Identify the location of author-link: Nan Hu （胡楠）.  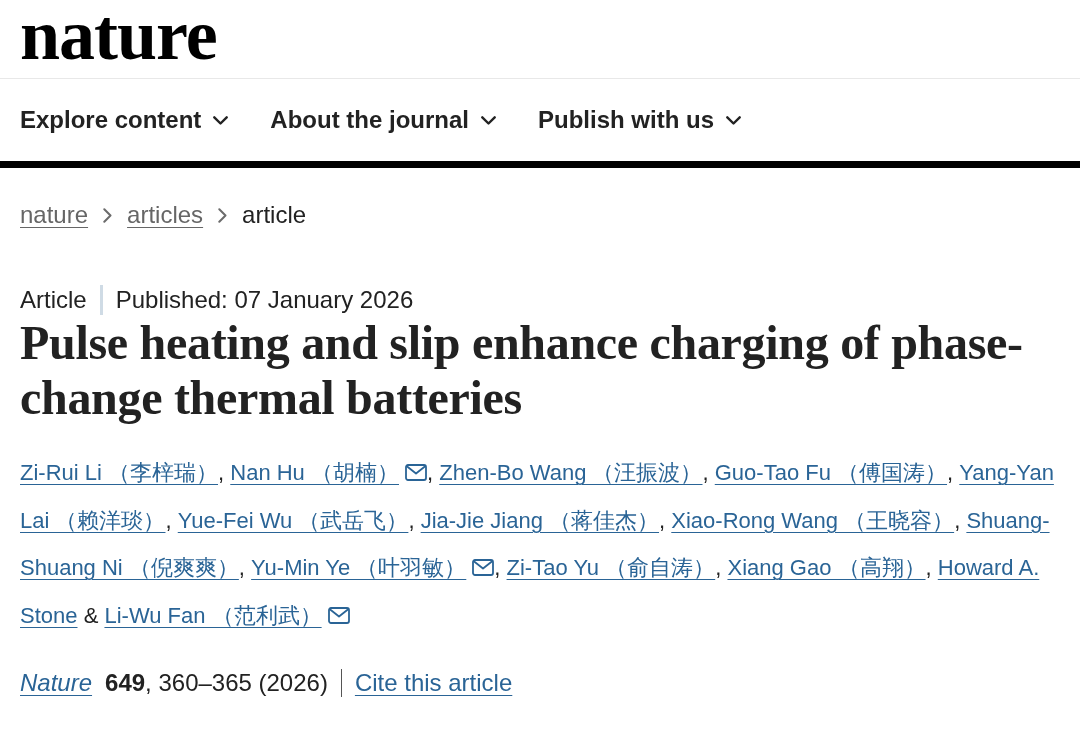
(314, 472).